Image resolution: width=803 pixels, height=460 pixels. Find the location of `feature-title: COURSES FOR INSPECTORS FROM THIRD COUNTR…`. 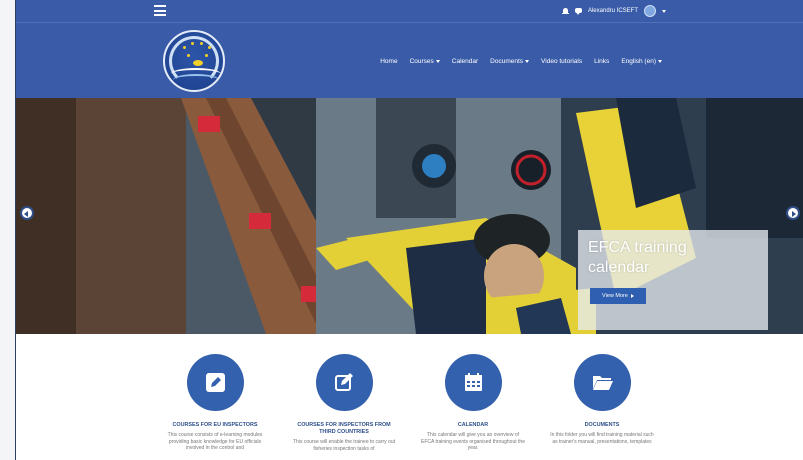

feature-title: COURSES FOR INSPECTORS FROM THIRD COUNTR… is located at coordinates (344, 428).